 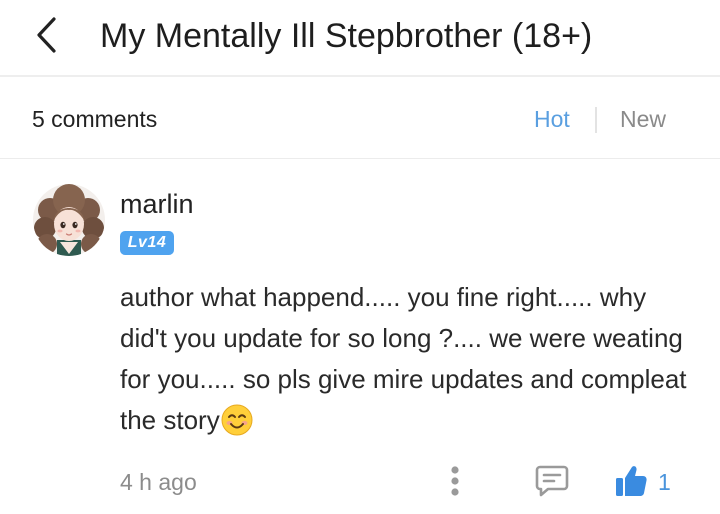 What do you see at coordinates (158, 482) in the screenshot?
I see `comment-timestamp: 4 h ago` at bounding box center [158, 482].